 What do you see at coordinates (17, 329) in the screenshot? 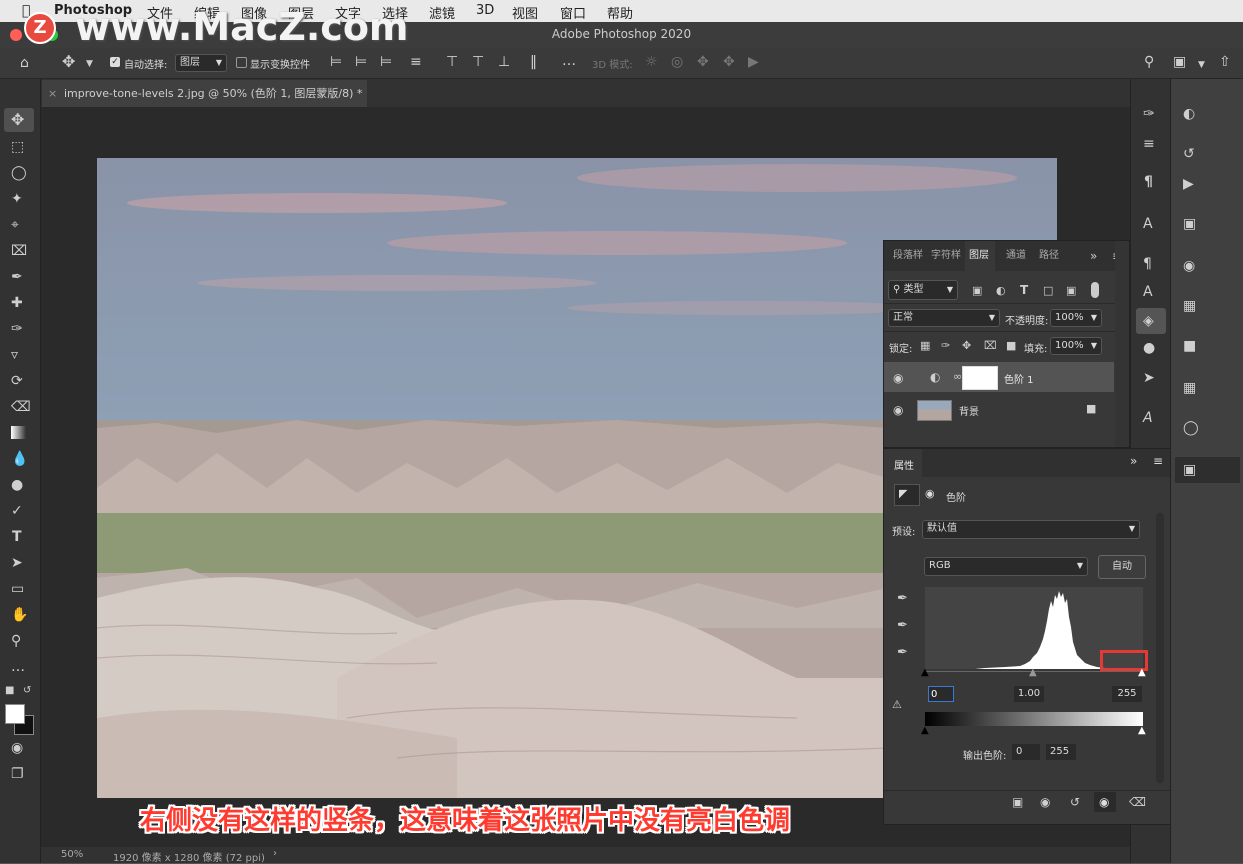
I see `brush-tool-icon: ✑` at bounding box center [17, 329].